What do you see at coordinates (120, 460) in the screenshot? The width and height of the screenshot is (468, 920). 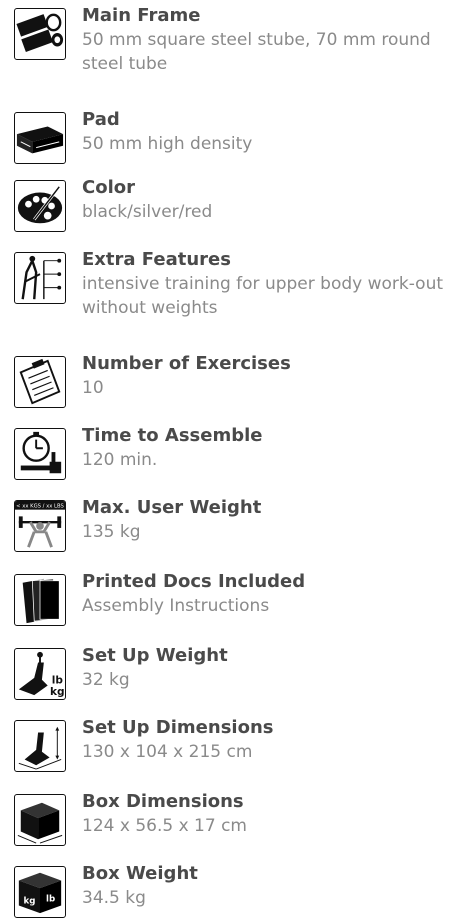 I see `spec-value: 120 min.` at bounding box center [120, 460].